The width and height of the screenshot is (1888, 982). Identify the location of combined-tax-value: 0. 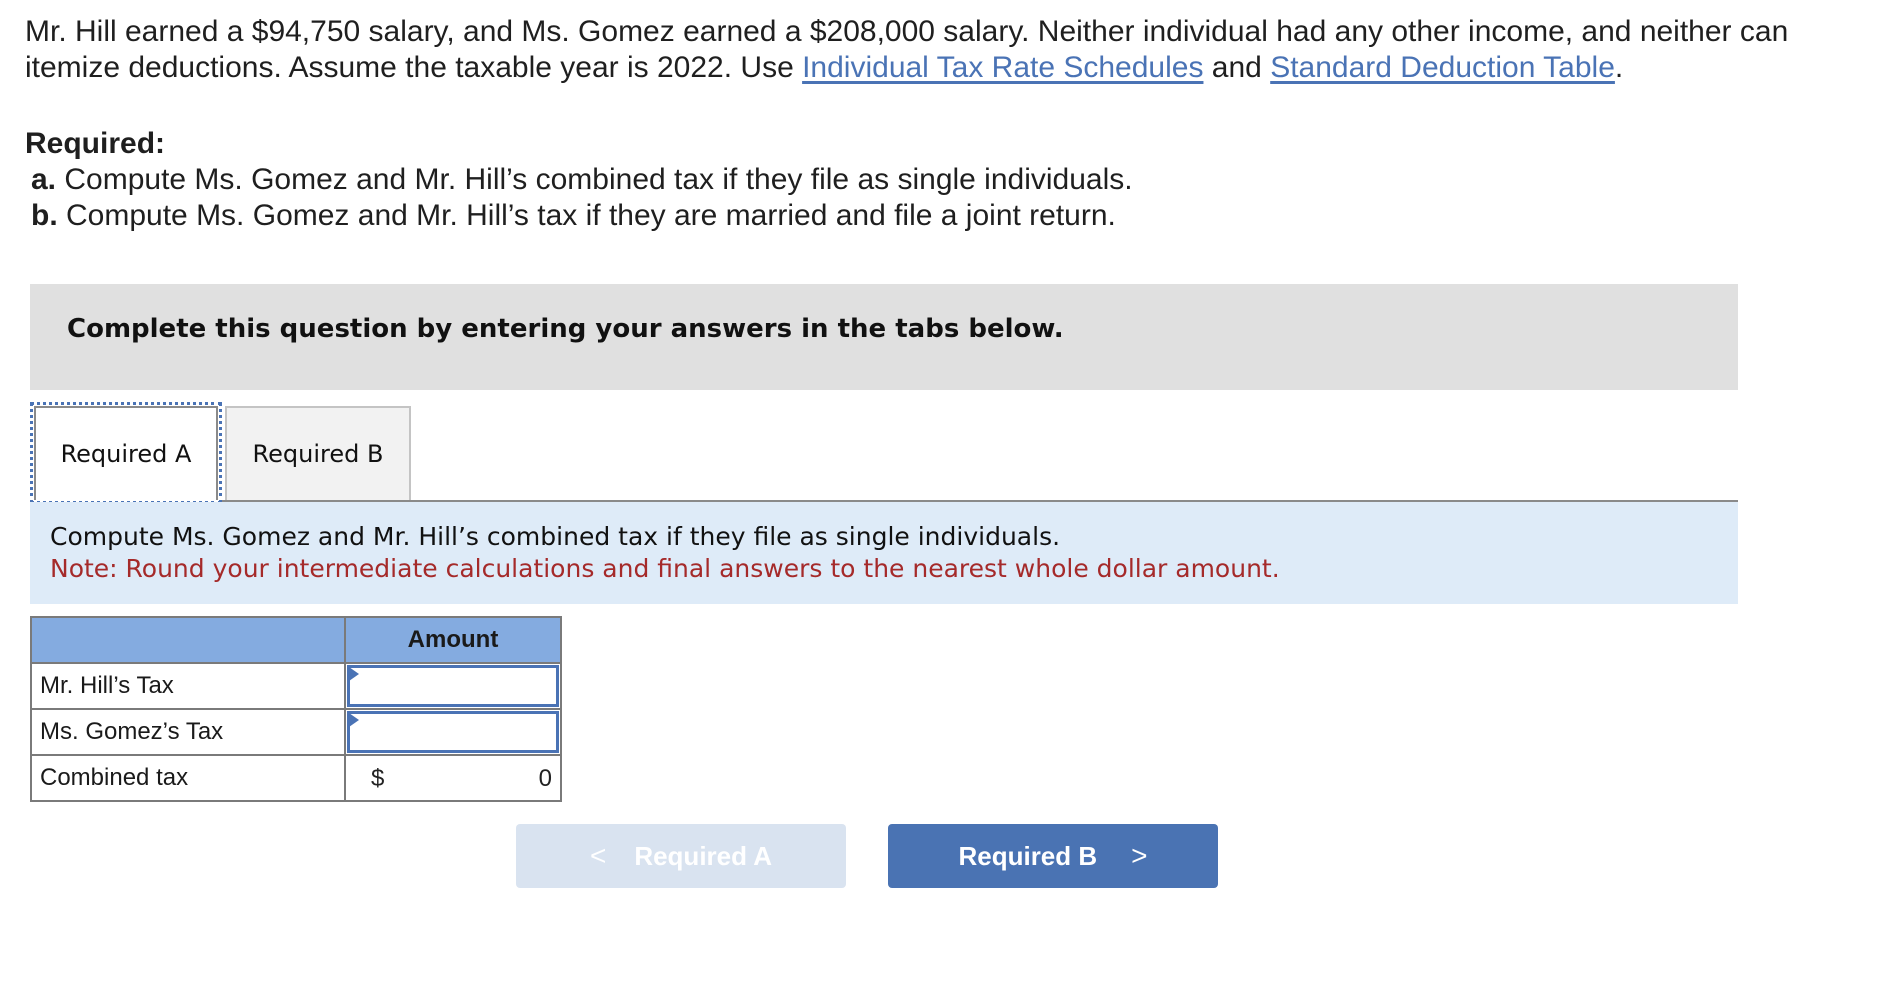
(545, 778).